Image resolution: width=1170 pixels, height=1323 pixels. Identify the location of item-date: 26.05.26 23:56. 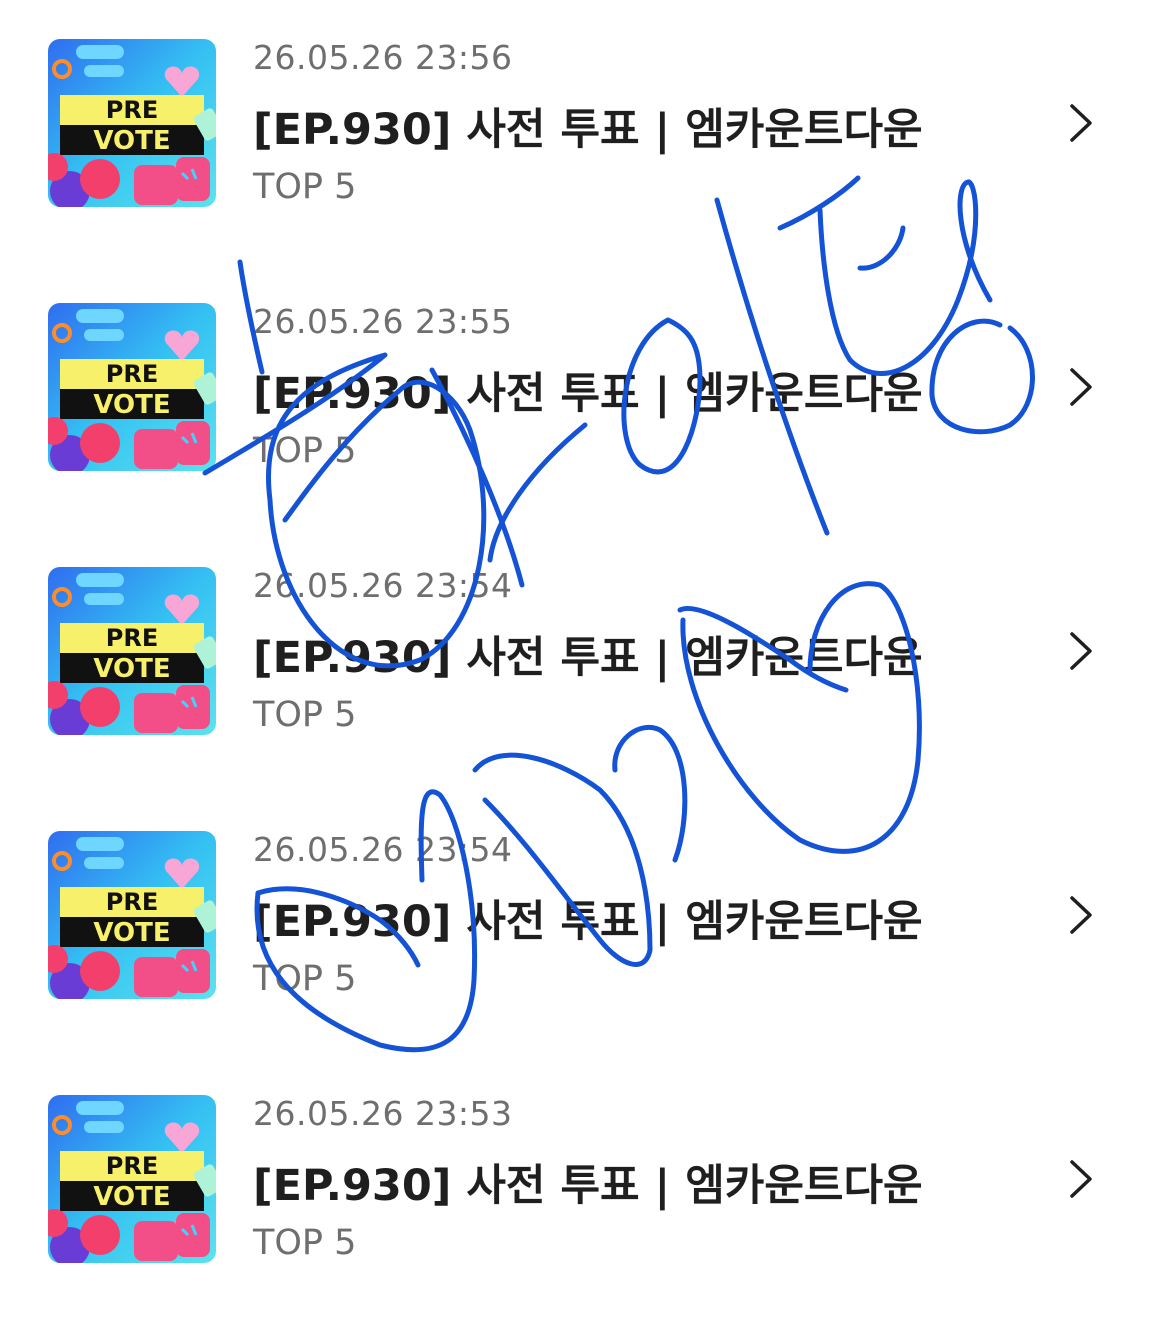
(383, 57).